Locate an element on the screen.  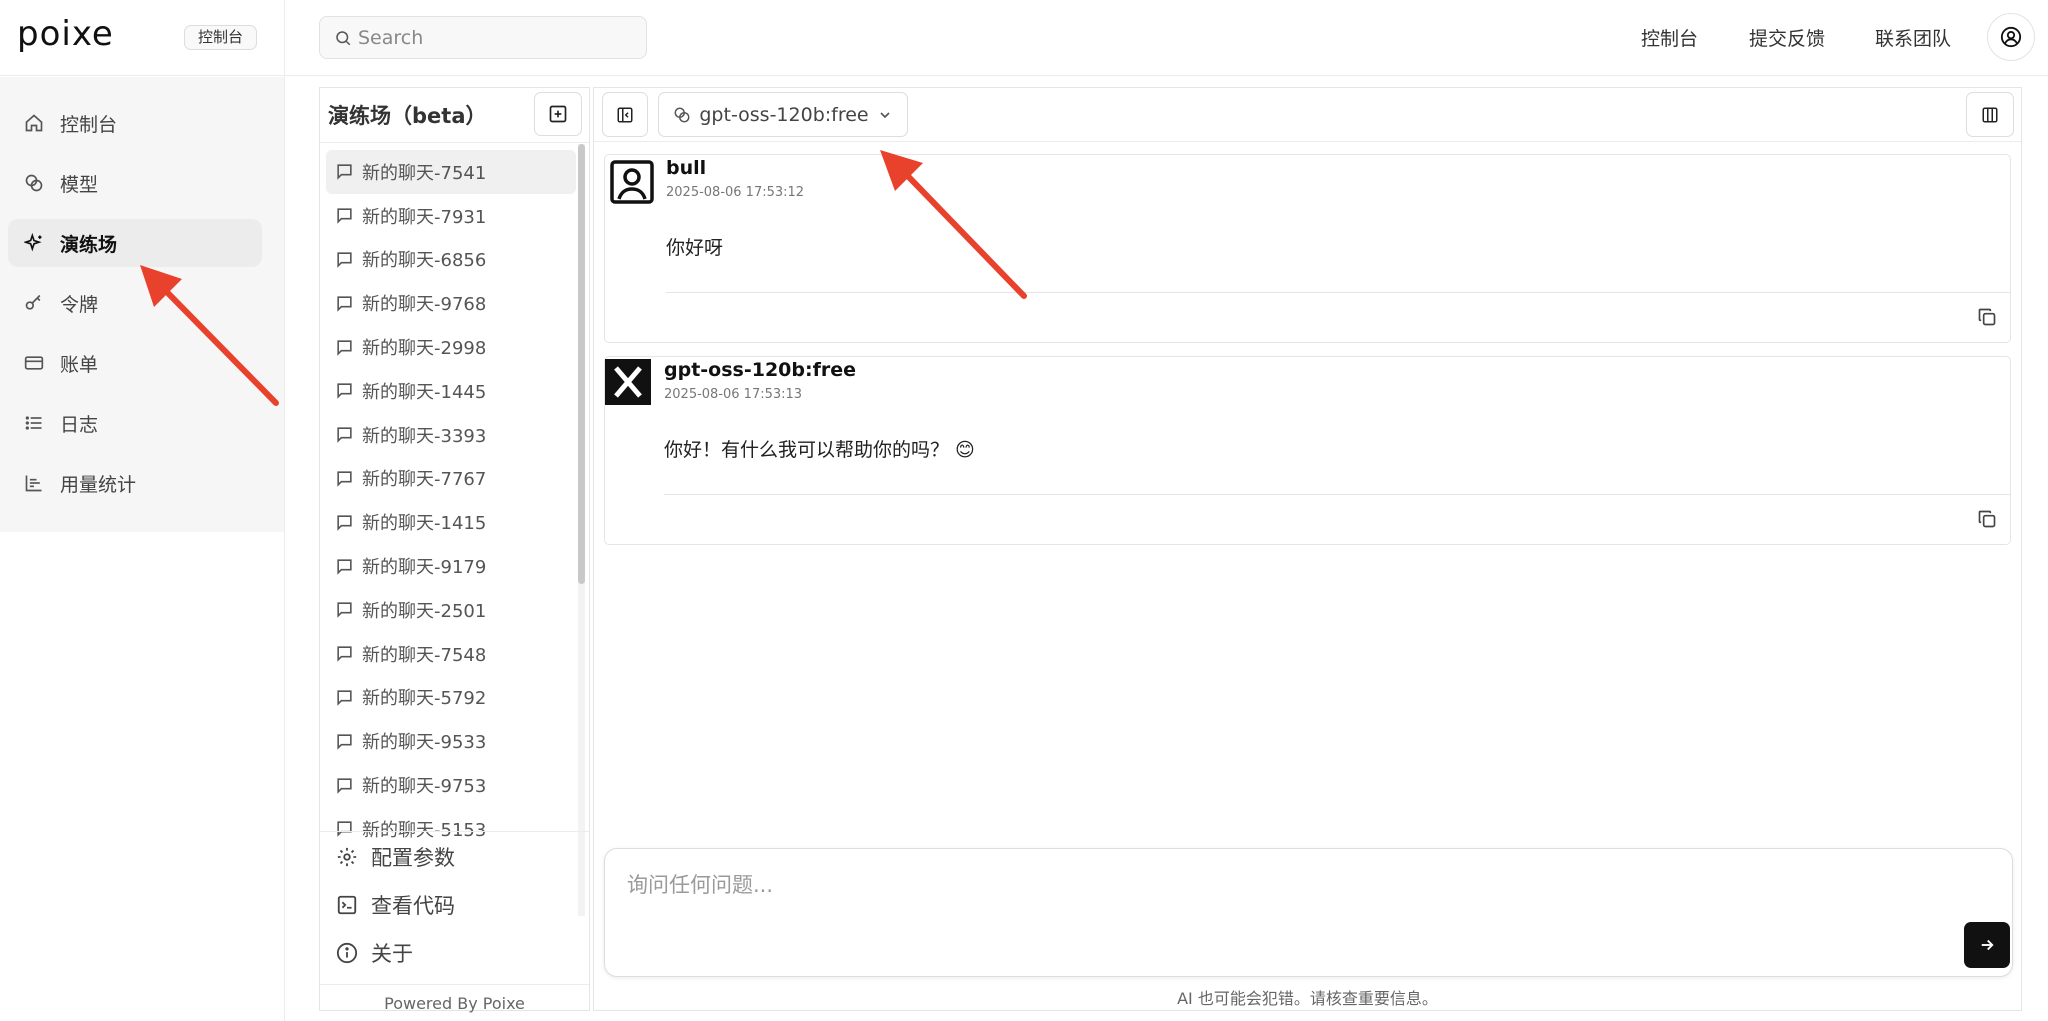
chat-list-item: 新的聊天-7931 is located at coordinates (451, 216).